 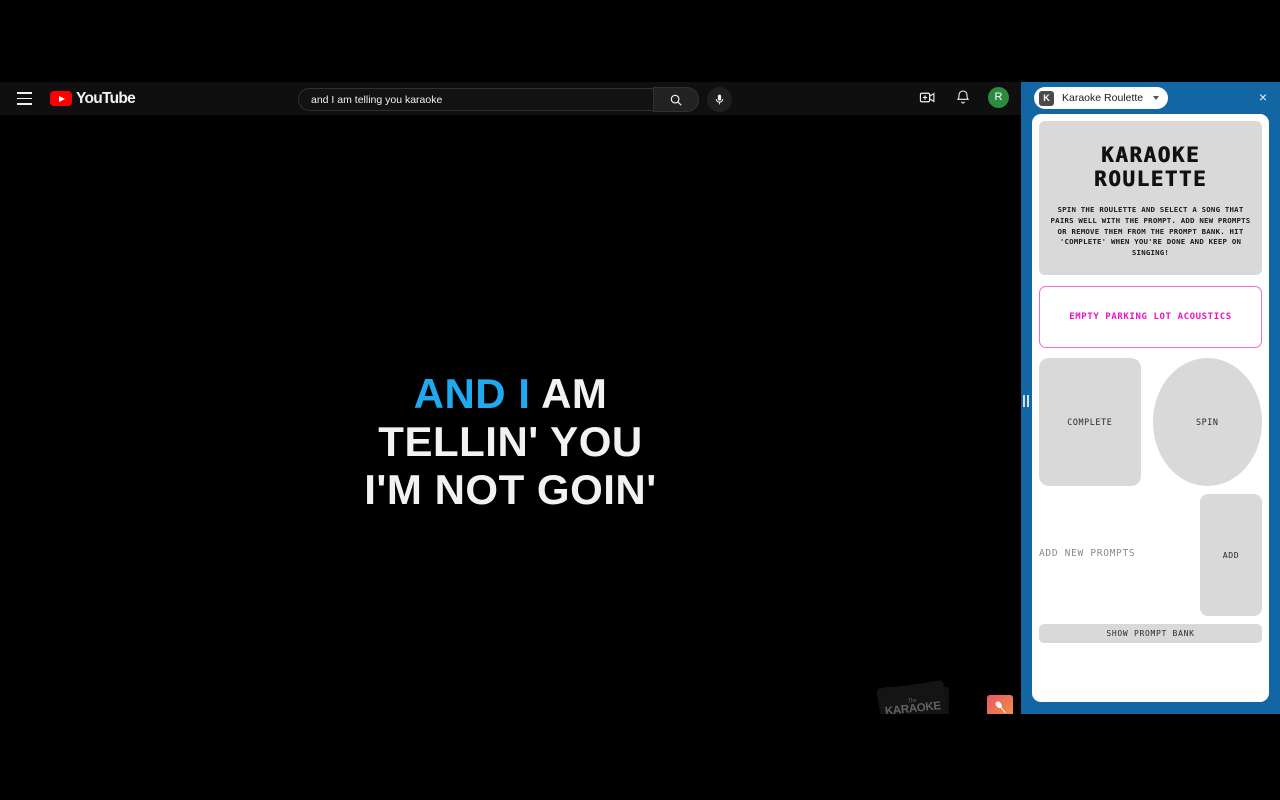 I want to click on extension-topbar: K Karaoke Roulette ×, so click(x=1150, y=98).